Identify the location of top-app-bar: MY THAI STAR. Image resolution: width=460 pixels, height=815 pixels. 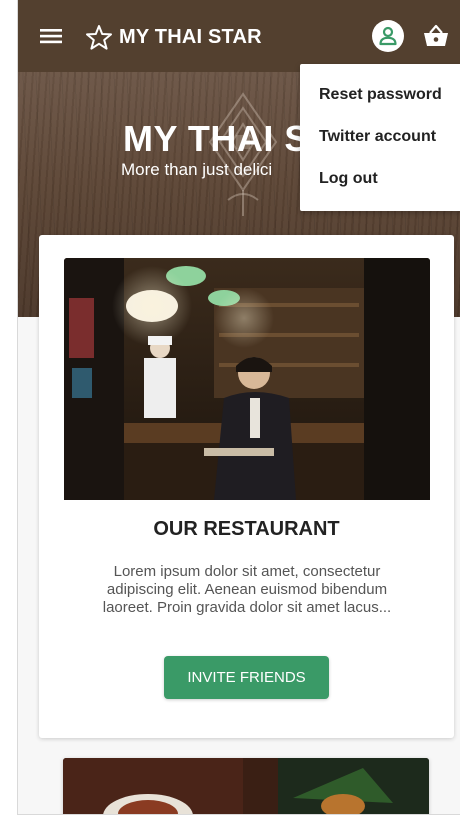
(239, 36).